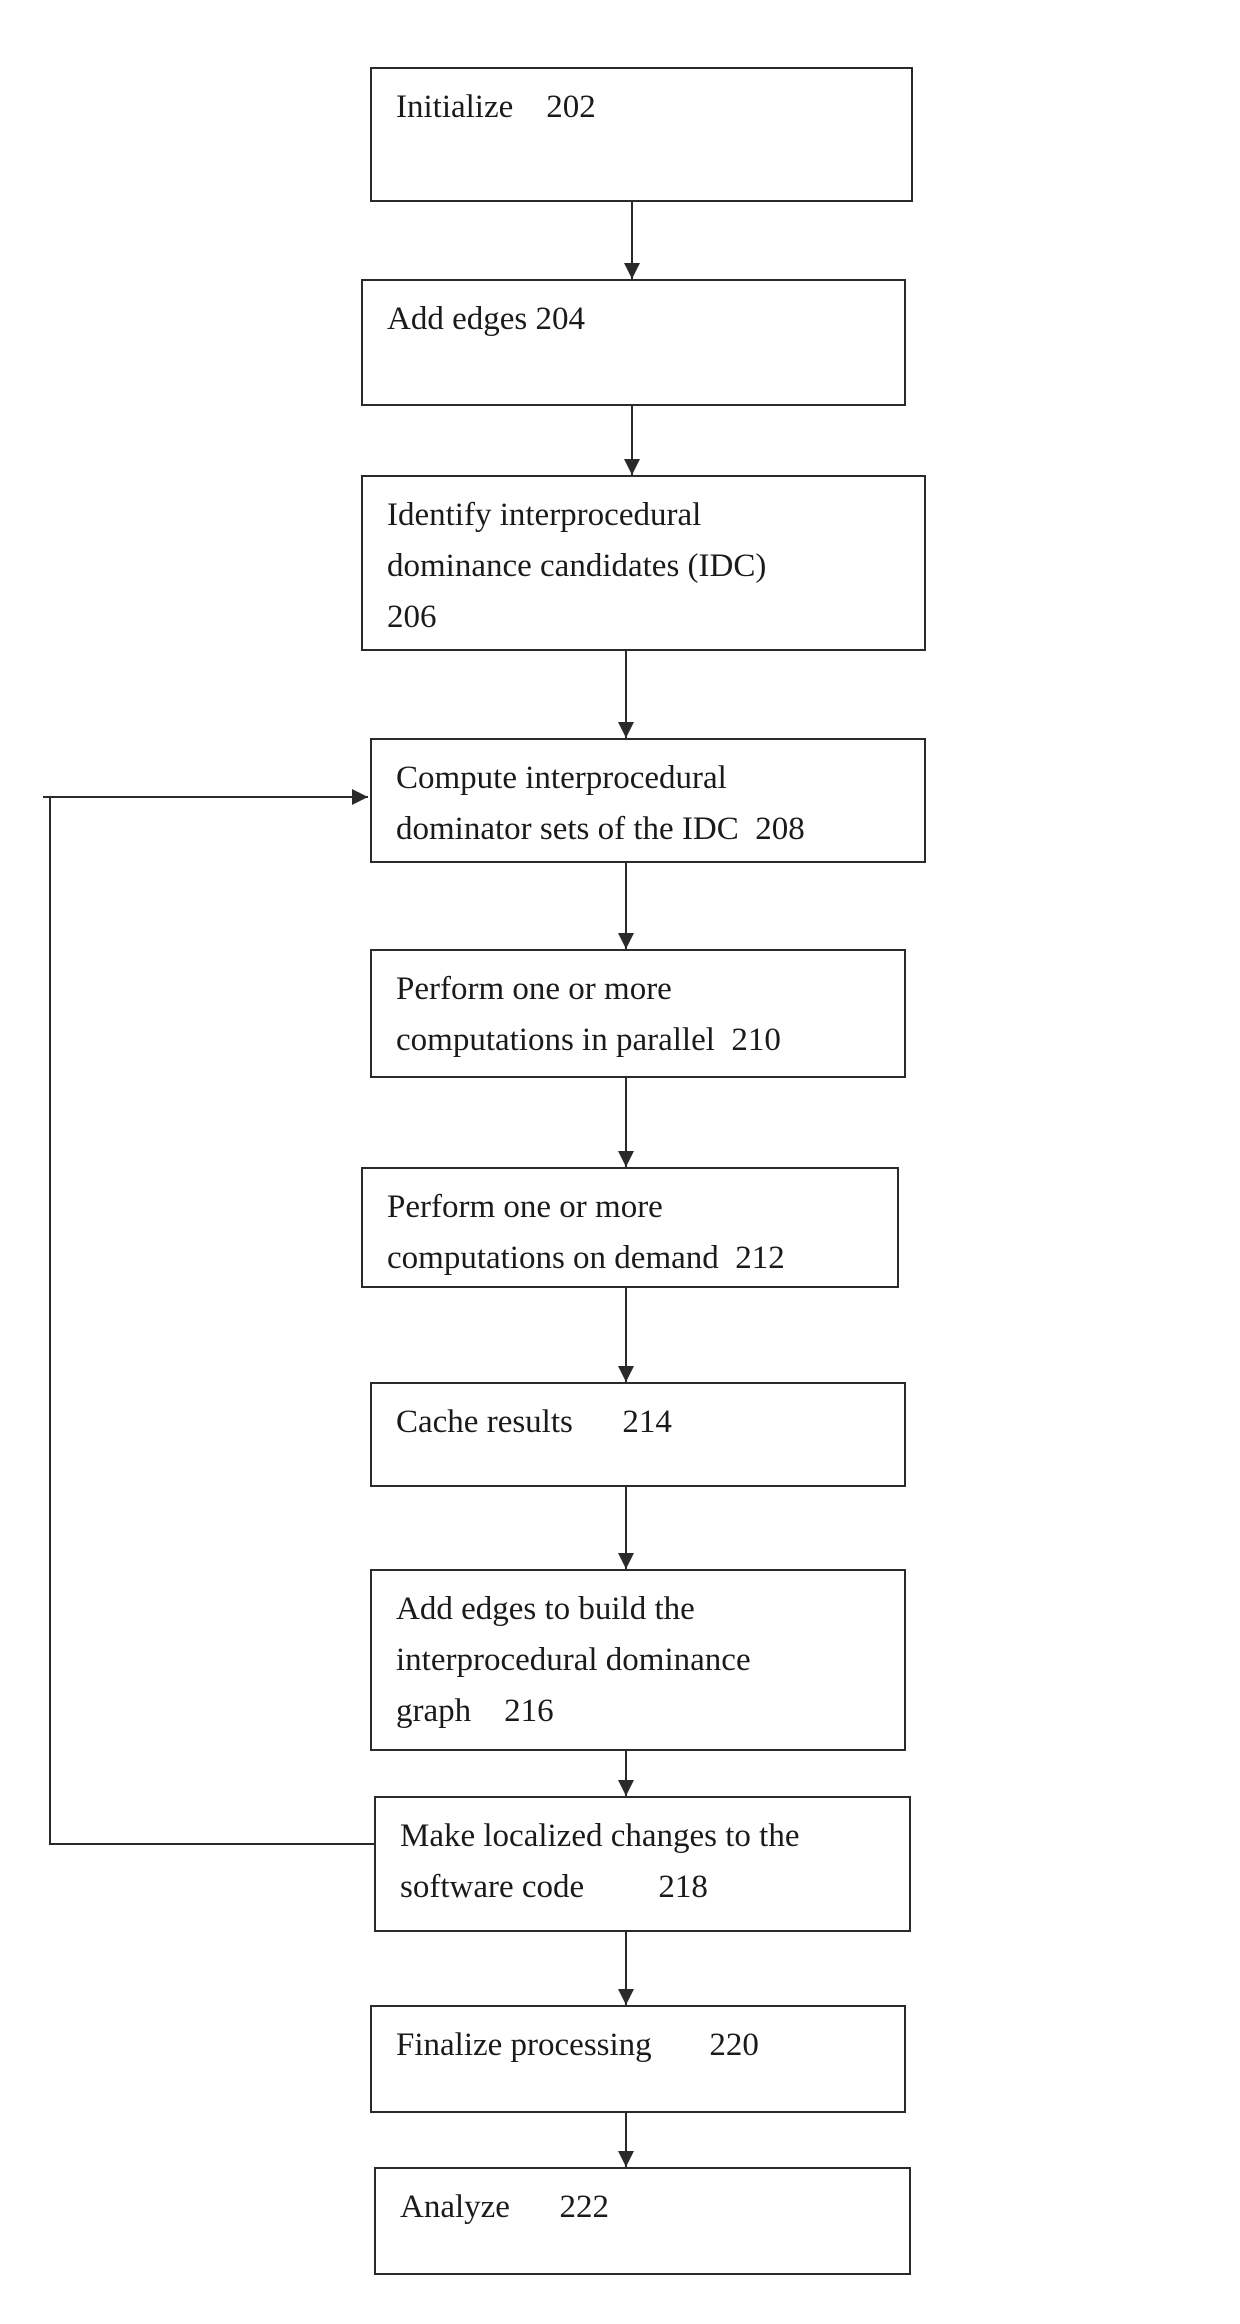 The height and width of the screenshot is (2324, 1240). Describe the element at coordinates (504, 2207) in the screenshot. I see `step-222-text: Analyze 222` at that location.